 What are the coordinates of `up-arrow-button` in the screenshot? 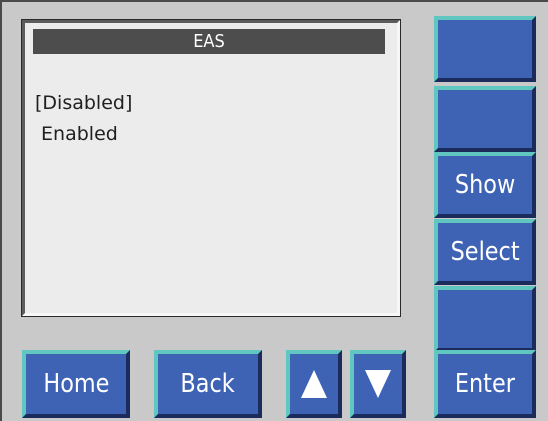 It's located at (314, 384).